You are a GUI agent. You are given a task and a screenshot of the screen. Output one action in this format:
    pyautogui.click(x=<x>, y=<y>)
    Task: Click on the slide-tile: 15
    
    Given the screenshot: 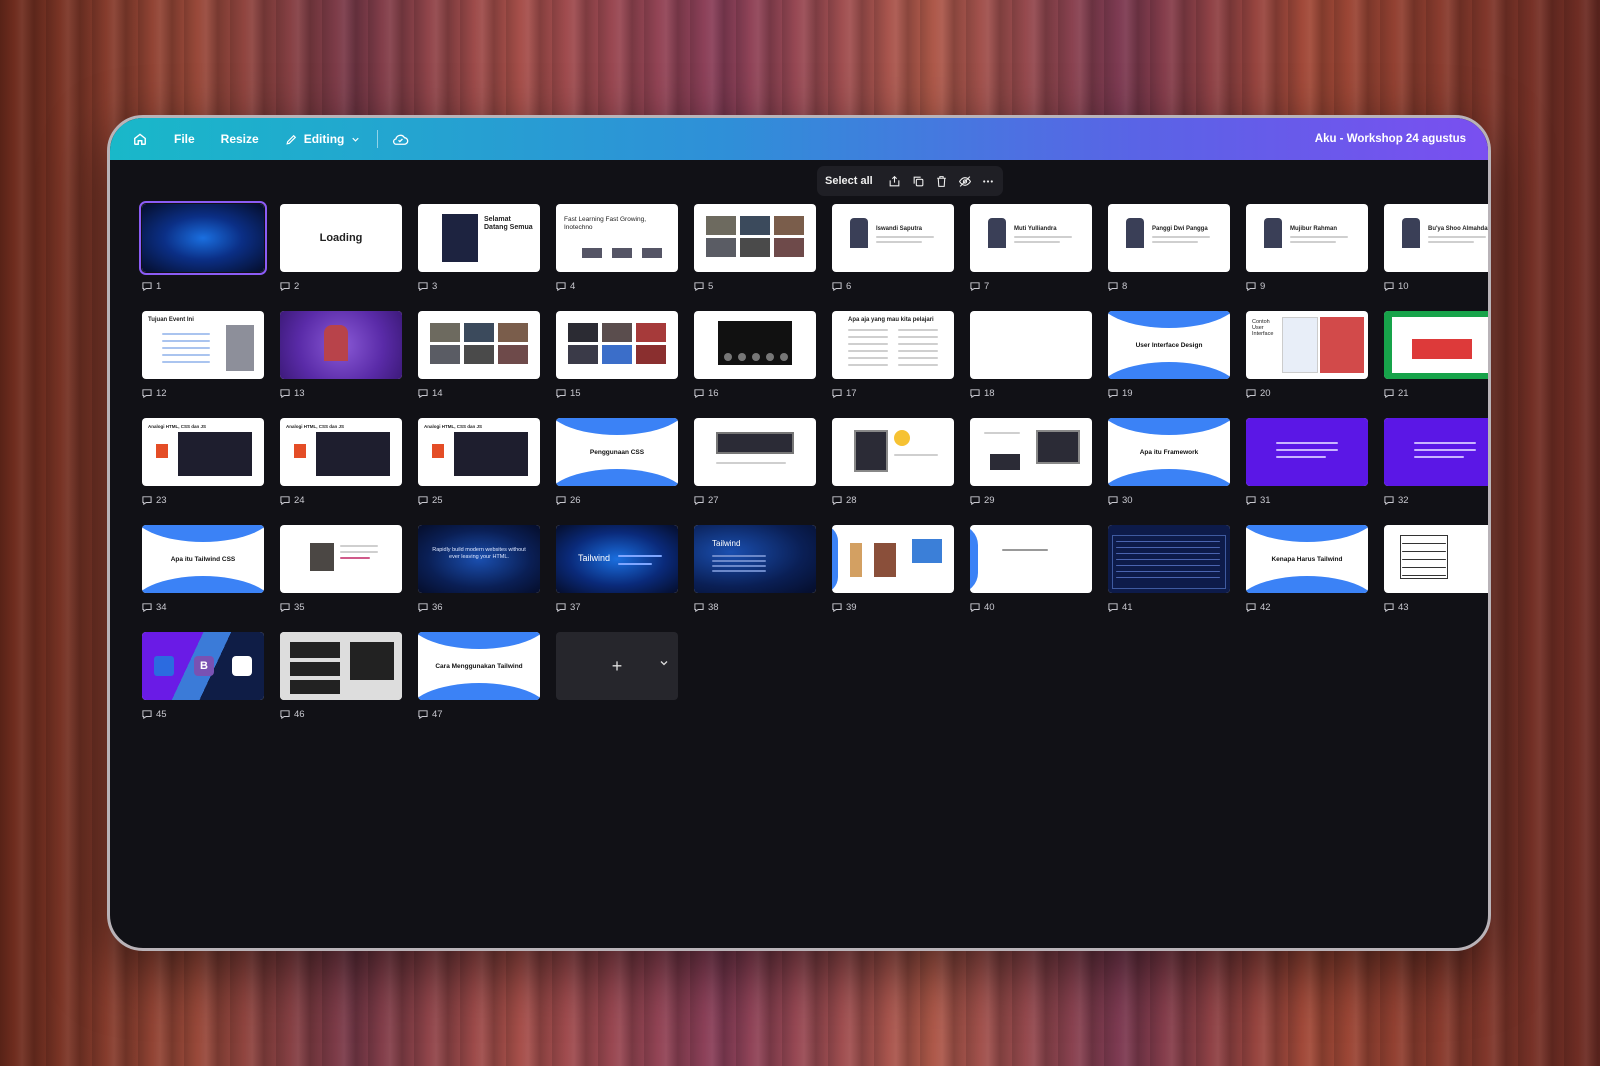 What is the action you would take?
    pyautogui.click(x=617, y=355)
    